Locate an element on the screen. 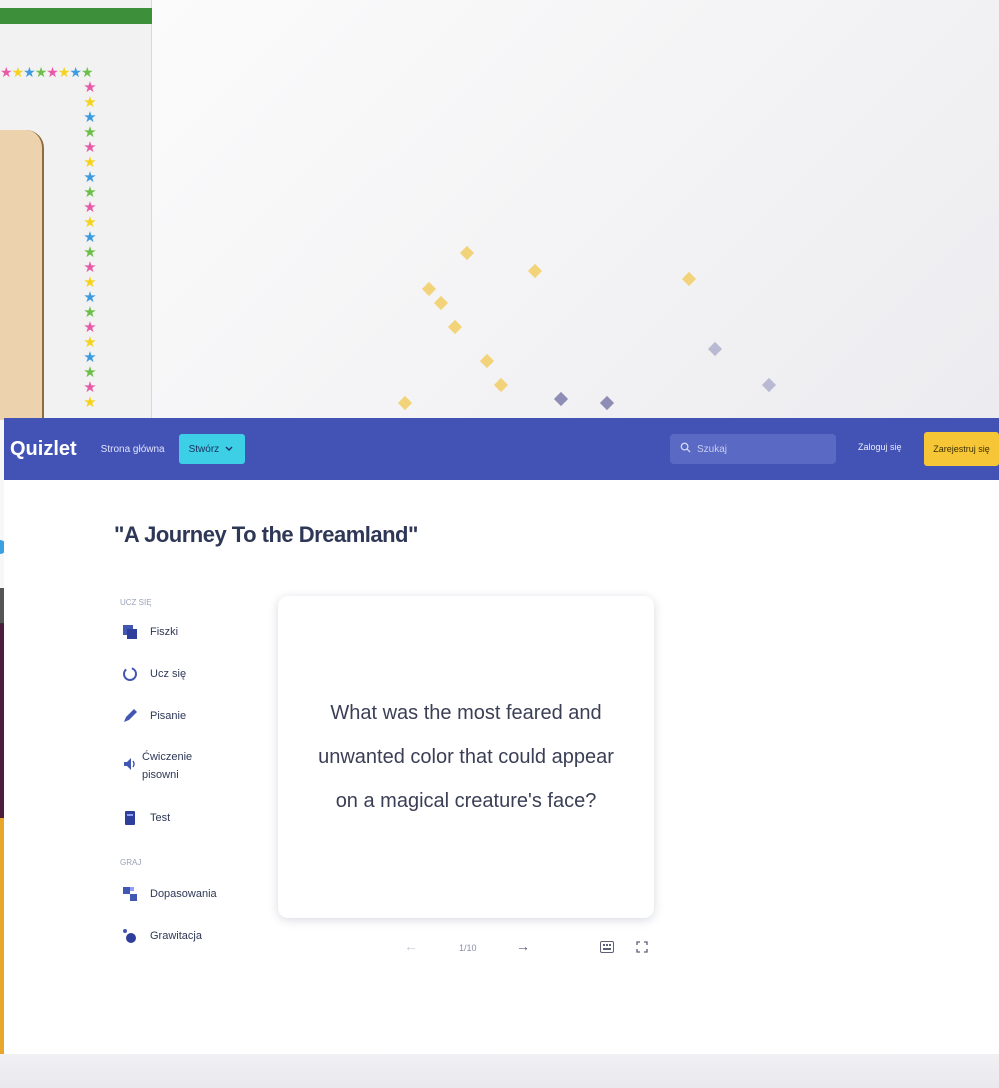 The height and width of the screenshot is (1088, 999). set-title: "A Journey To the Dreamland" is located at coordinates (266, 534).